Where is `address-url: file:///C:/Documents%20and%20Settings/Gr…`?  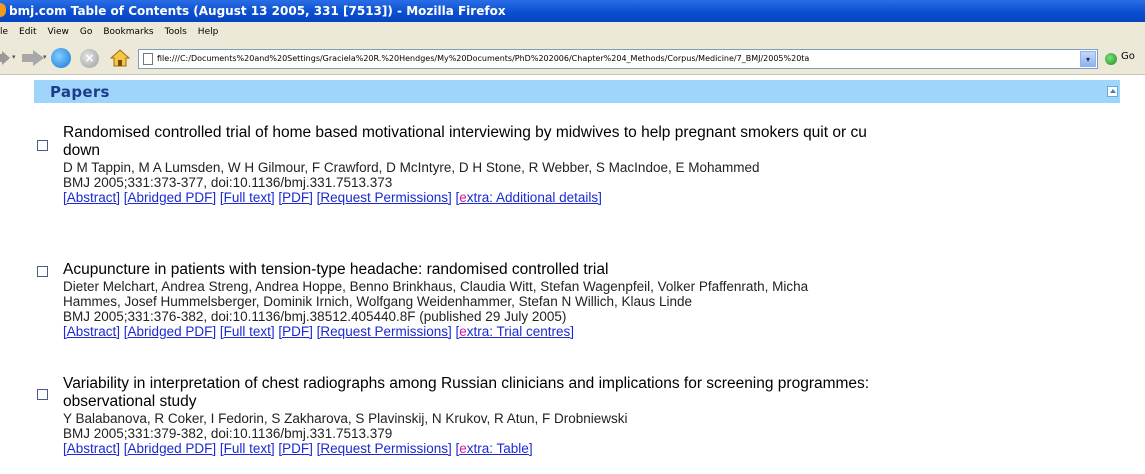 address-url: file:///C:/Documents%20and%20Settings/Gr… is located at coordinates (483, 58).